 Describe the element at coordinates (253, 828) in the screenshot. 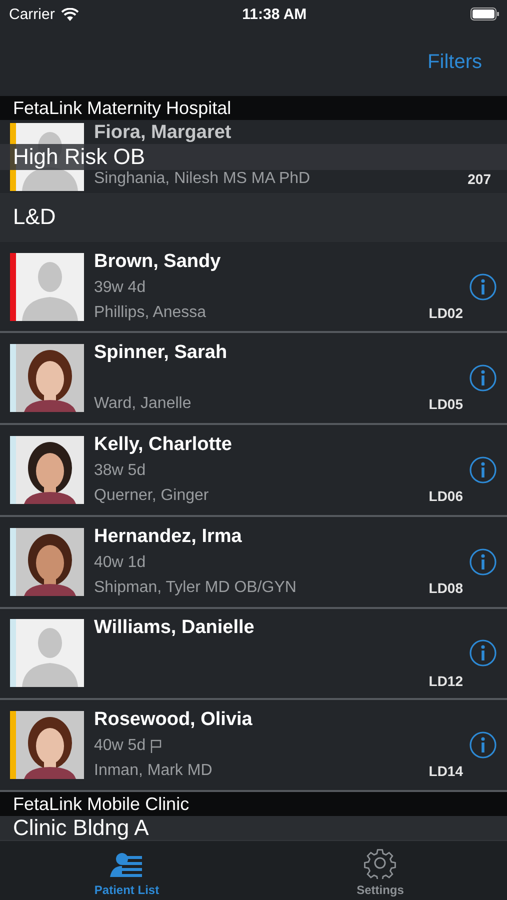

I see `unit-header: Clinic Bldng A` at that location.